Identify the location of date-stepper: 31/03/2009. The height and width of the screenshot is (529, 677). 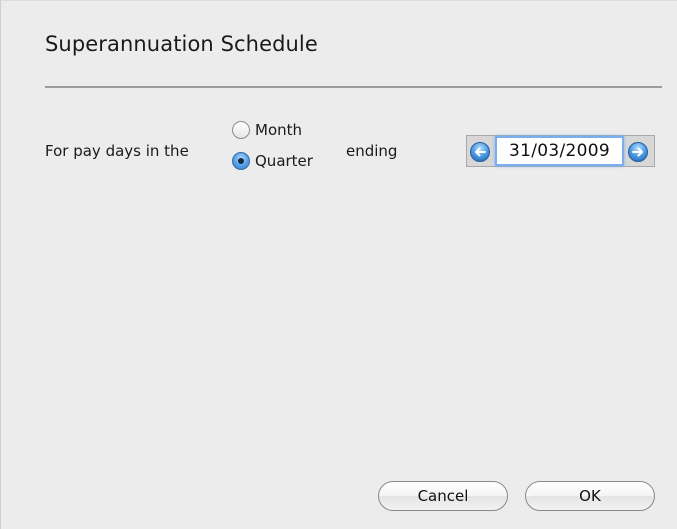
(560, 151).